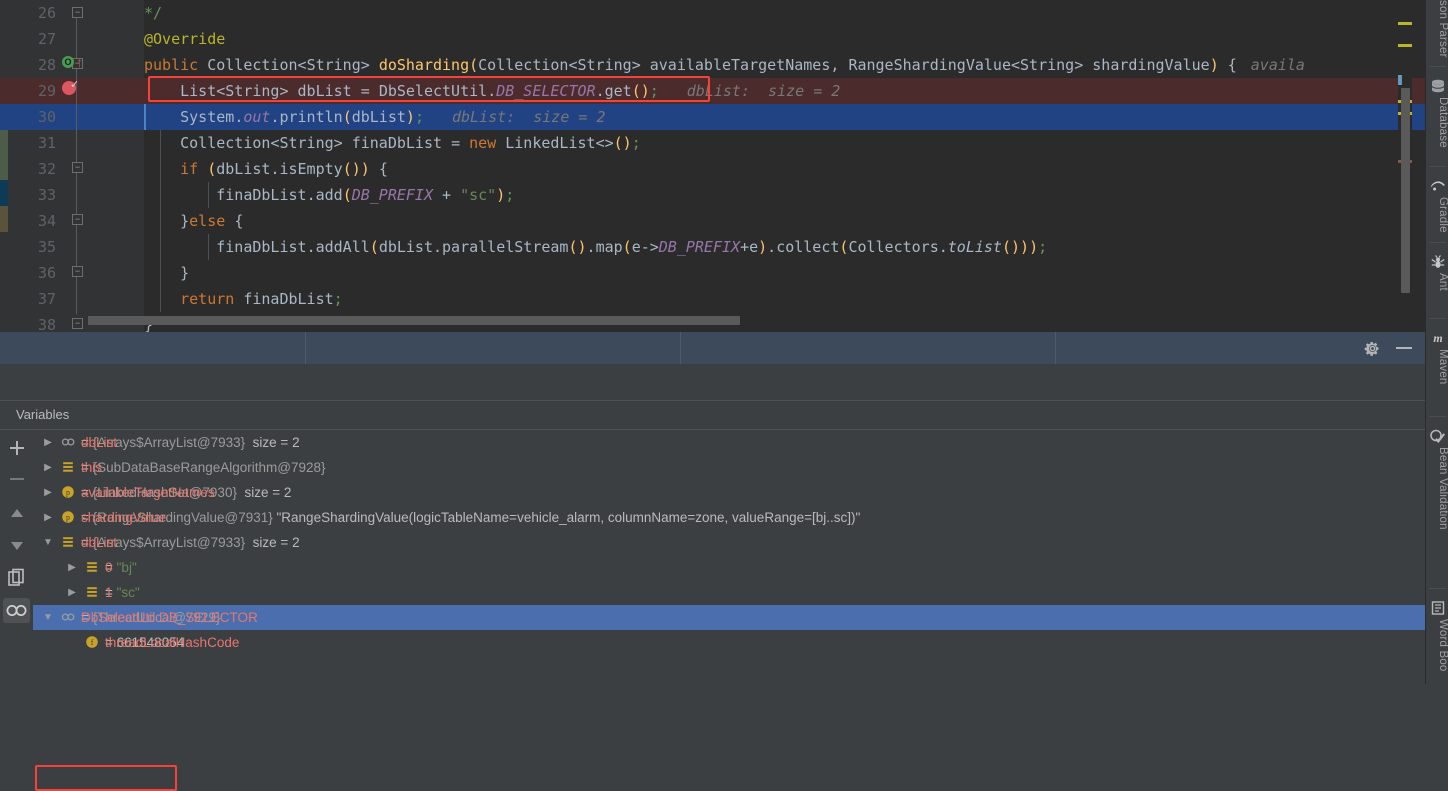  I want to click on debugger-toolbar, so click(712, 394).